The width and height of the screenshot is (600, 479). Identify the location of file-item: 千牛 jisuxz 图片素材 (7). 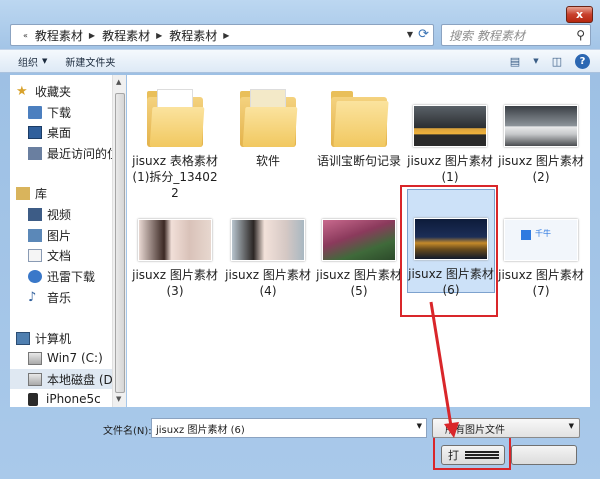
(541, 245).